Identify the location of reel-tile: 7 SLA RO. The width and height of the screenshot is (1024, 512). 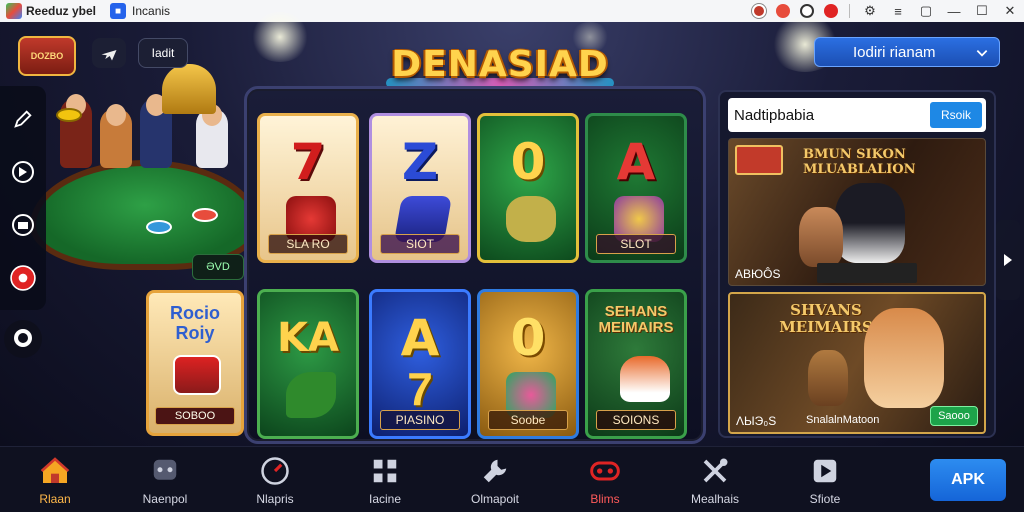
(308, 188).